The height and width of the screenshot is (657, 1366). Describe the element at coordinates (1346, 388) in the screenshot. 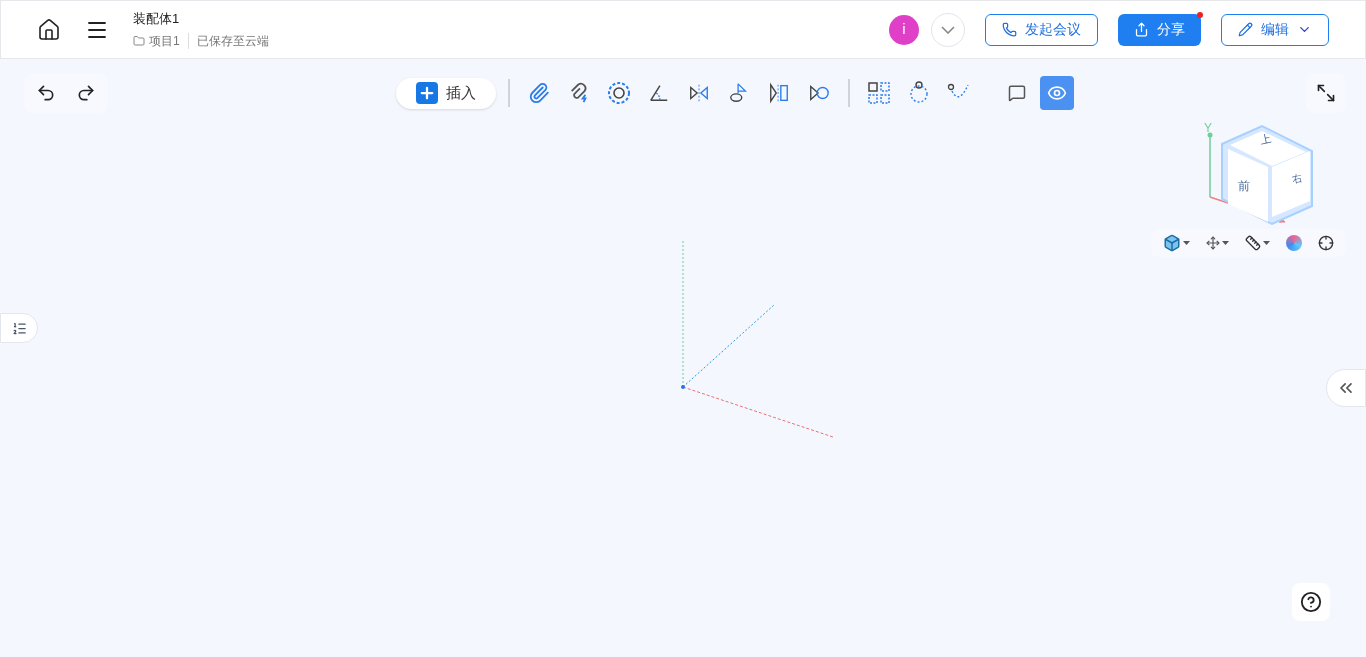

I see `collapse-panel-tab` at that location.